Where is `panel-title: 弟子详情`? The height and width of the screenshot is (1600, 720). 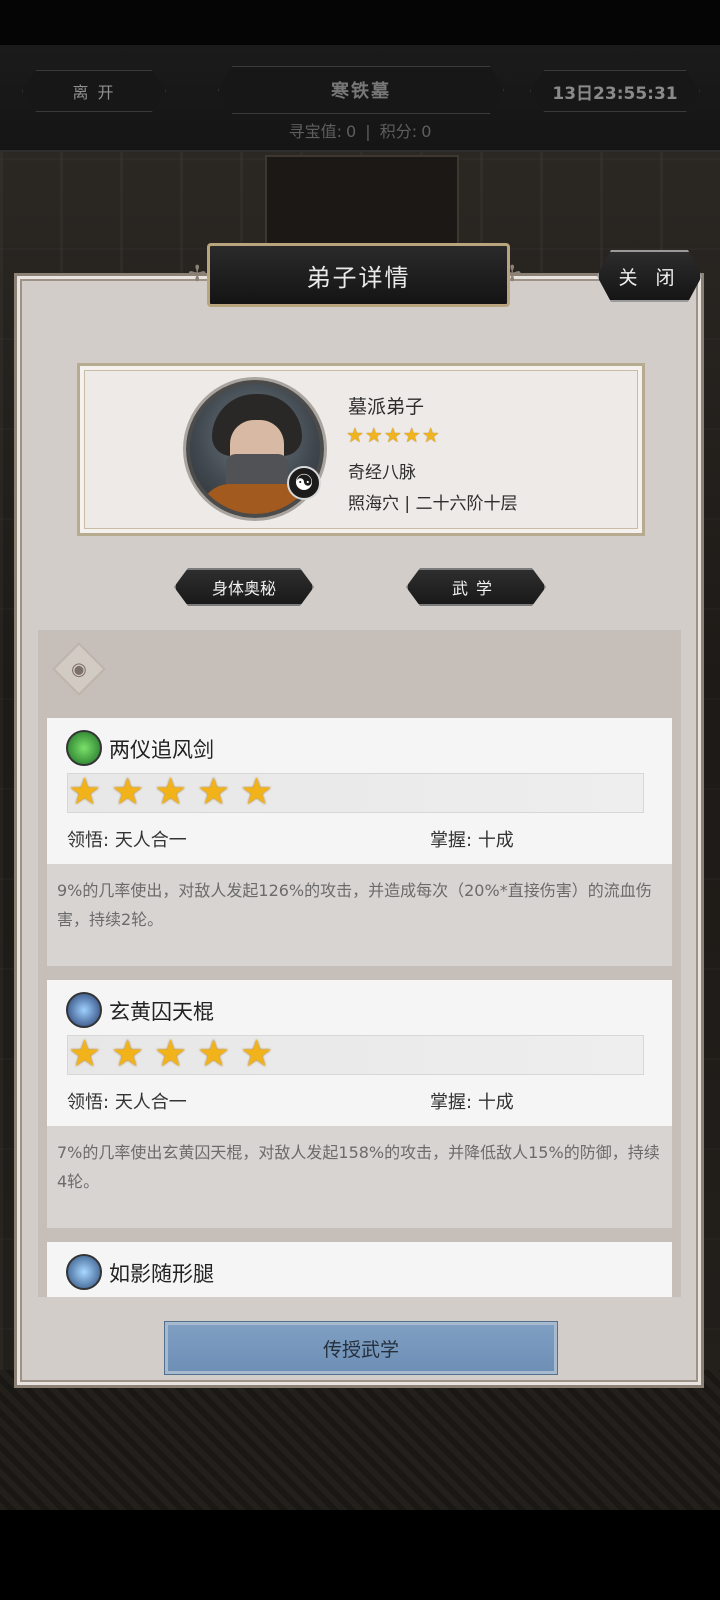 panel-title: 弟子详情 is located at coordinates (358, 275).